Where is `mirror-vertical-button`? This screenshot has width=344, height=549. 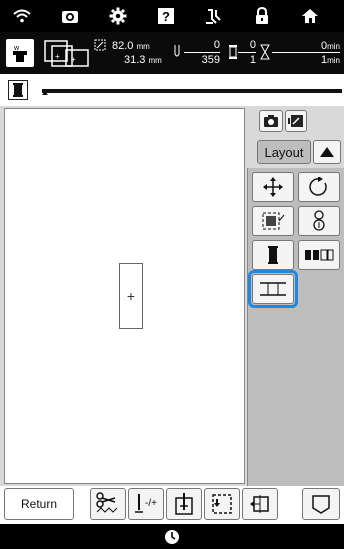
mirror-vertical-button is located at coordinates (319, 221).